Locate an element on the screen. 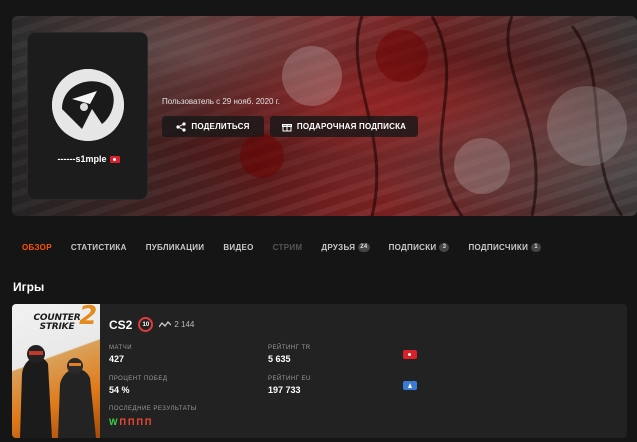 This screenshot has height=442, width=637. profile-card: ------s1mple is located at coordinates (87, 116).